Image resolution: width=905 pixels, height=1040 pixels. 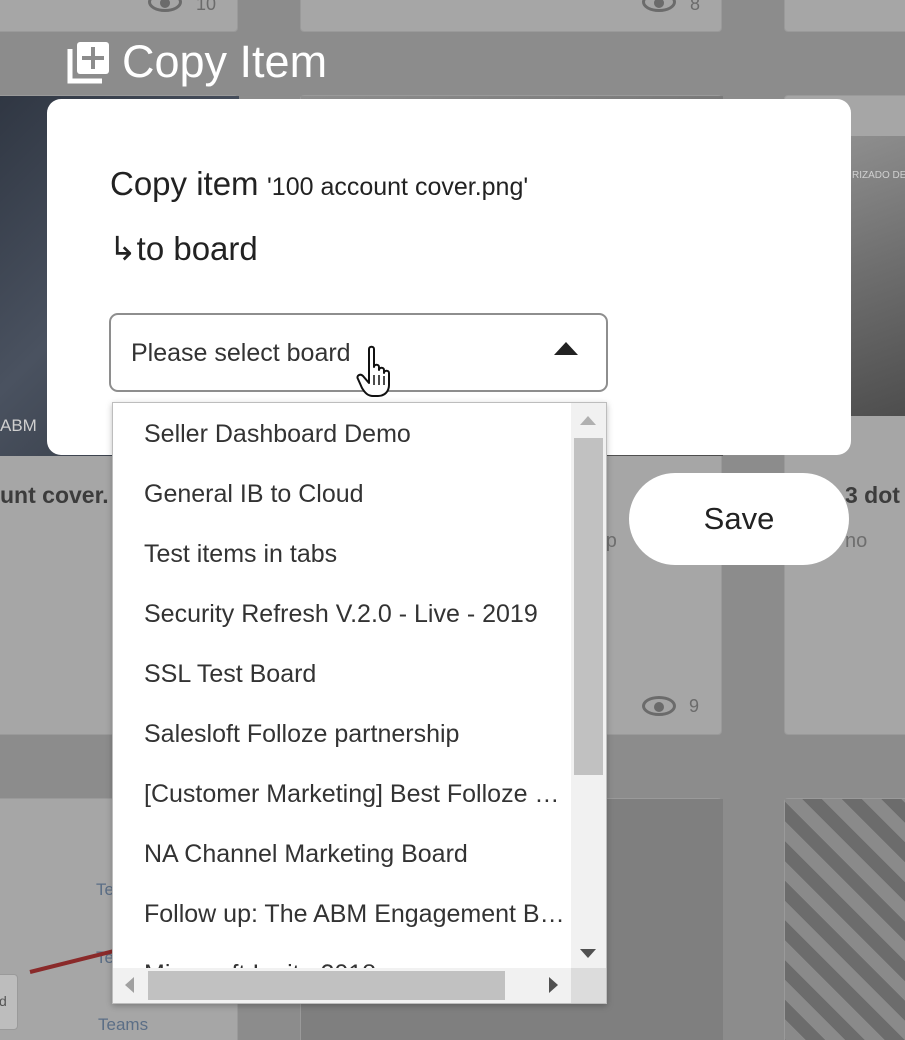 What do you see at coordinates (123, 1024) in the screenshot?
I see `teams-dropdown: Teams` at bounding box center [123, 1024].